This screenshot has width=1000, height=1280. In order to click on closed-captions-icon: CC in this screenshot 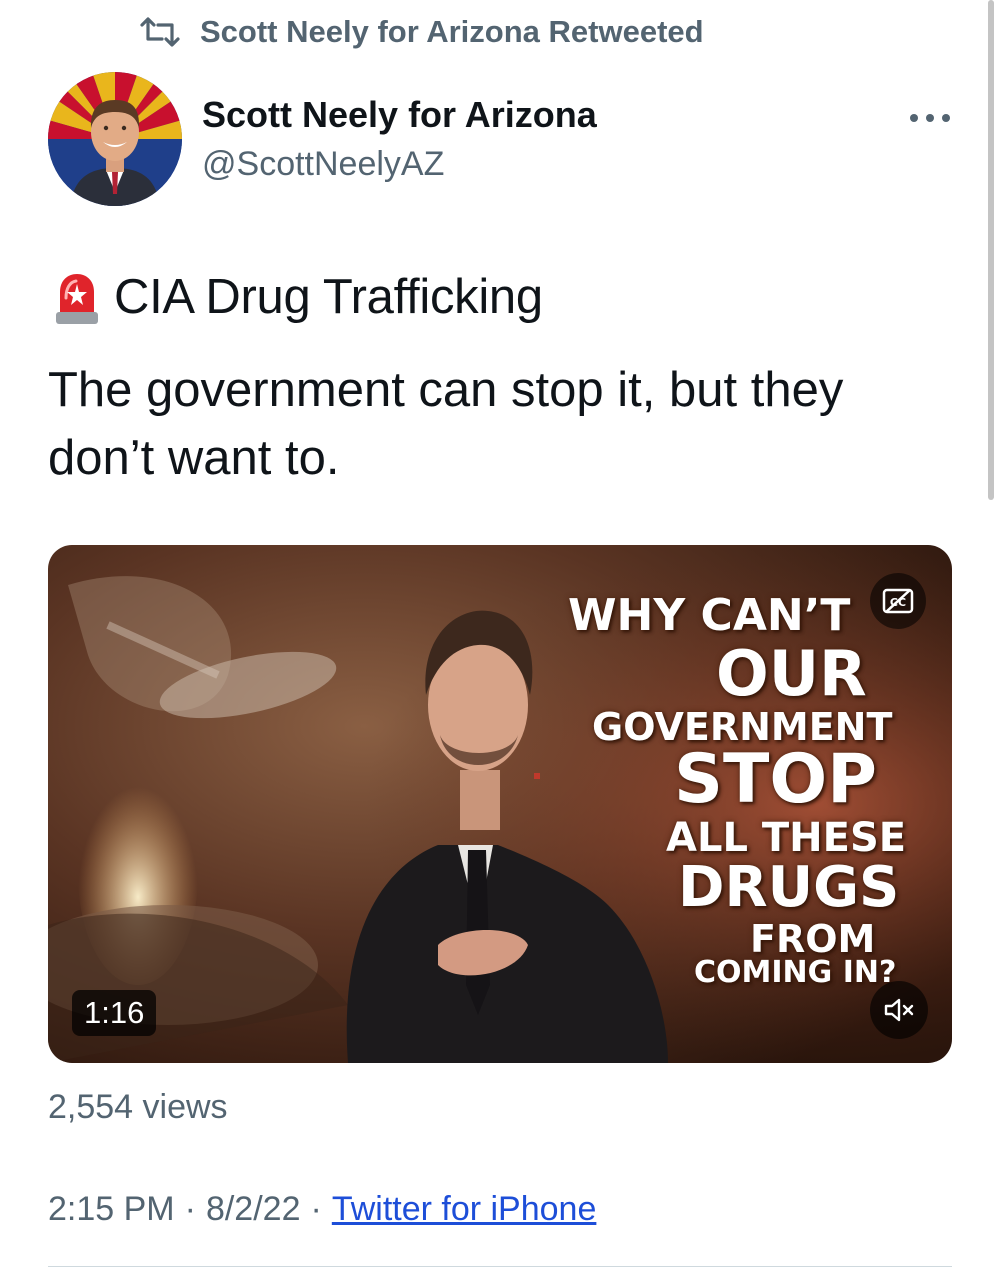, I will do `click(898, 601)`.